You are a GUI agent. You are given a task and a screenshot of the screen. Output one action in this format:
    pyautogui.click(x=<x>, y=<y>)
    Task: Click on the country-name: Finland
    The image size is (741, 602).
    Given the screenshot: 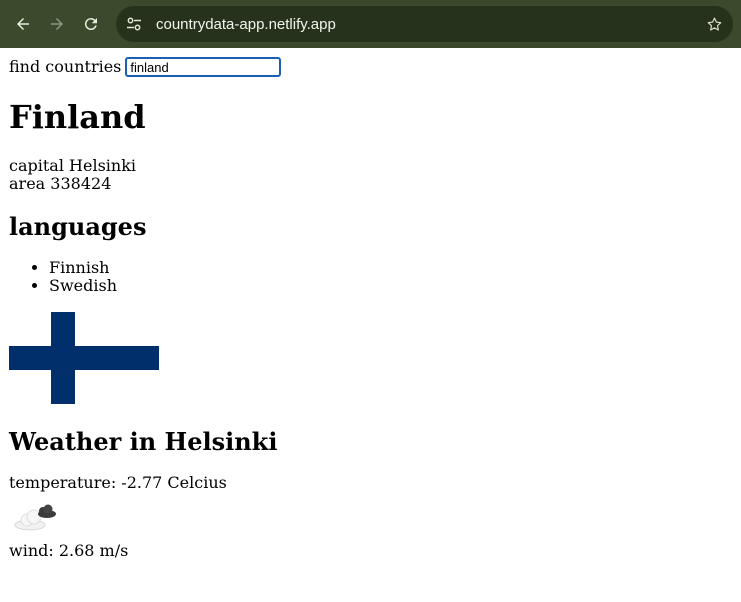 What is the action you would take?
    pyautogui.click(x=77, y=117)
    